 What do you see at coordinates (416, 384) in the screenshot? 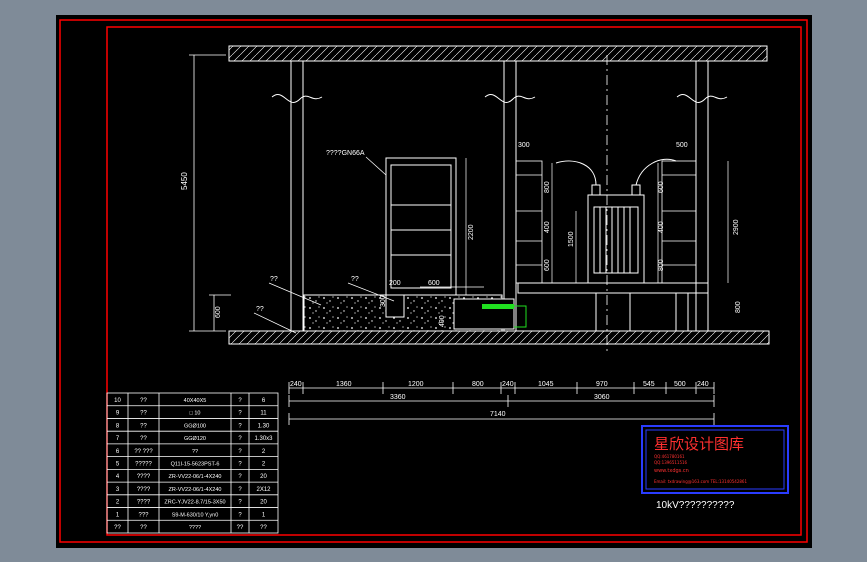
I see `dim-row1-2: 1200` at bounding box center [416, 384].